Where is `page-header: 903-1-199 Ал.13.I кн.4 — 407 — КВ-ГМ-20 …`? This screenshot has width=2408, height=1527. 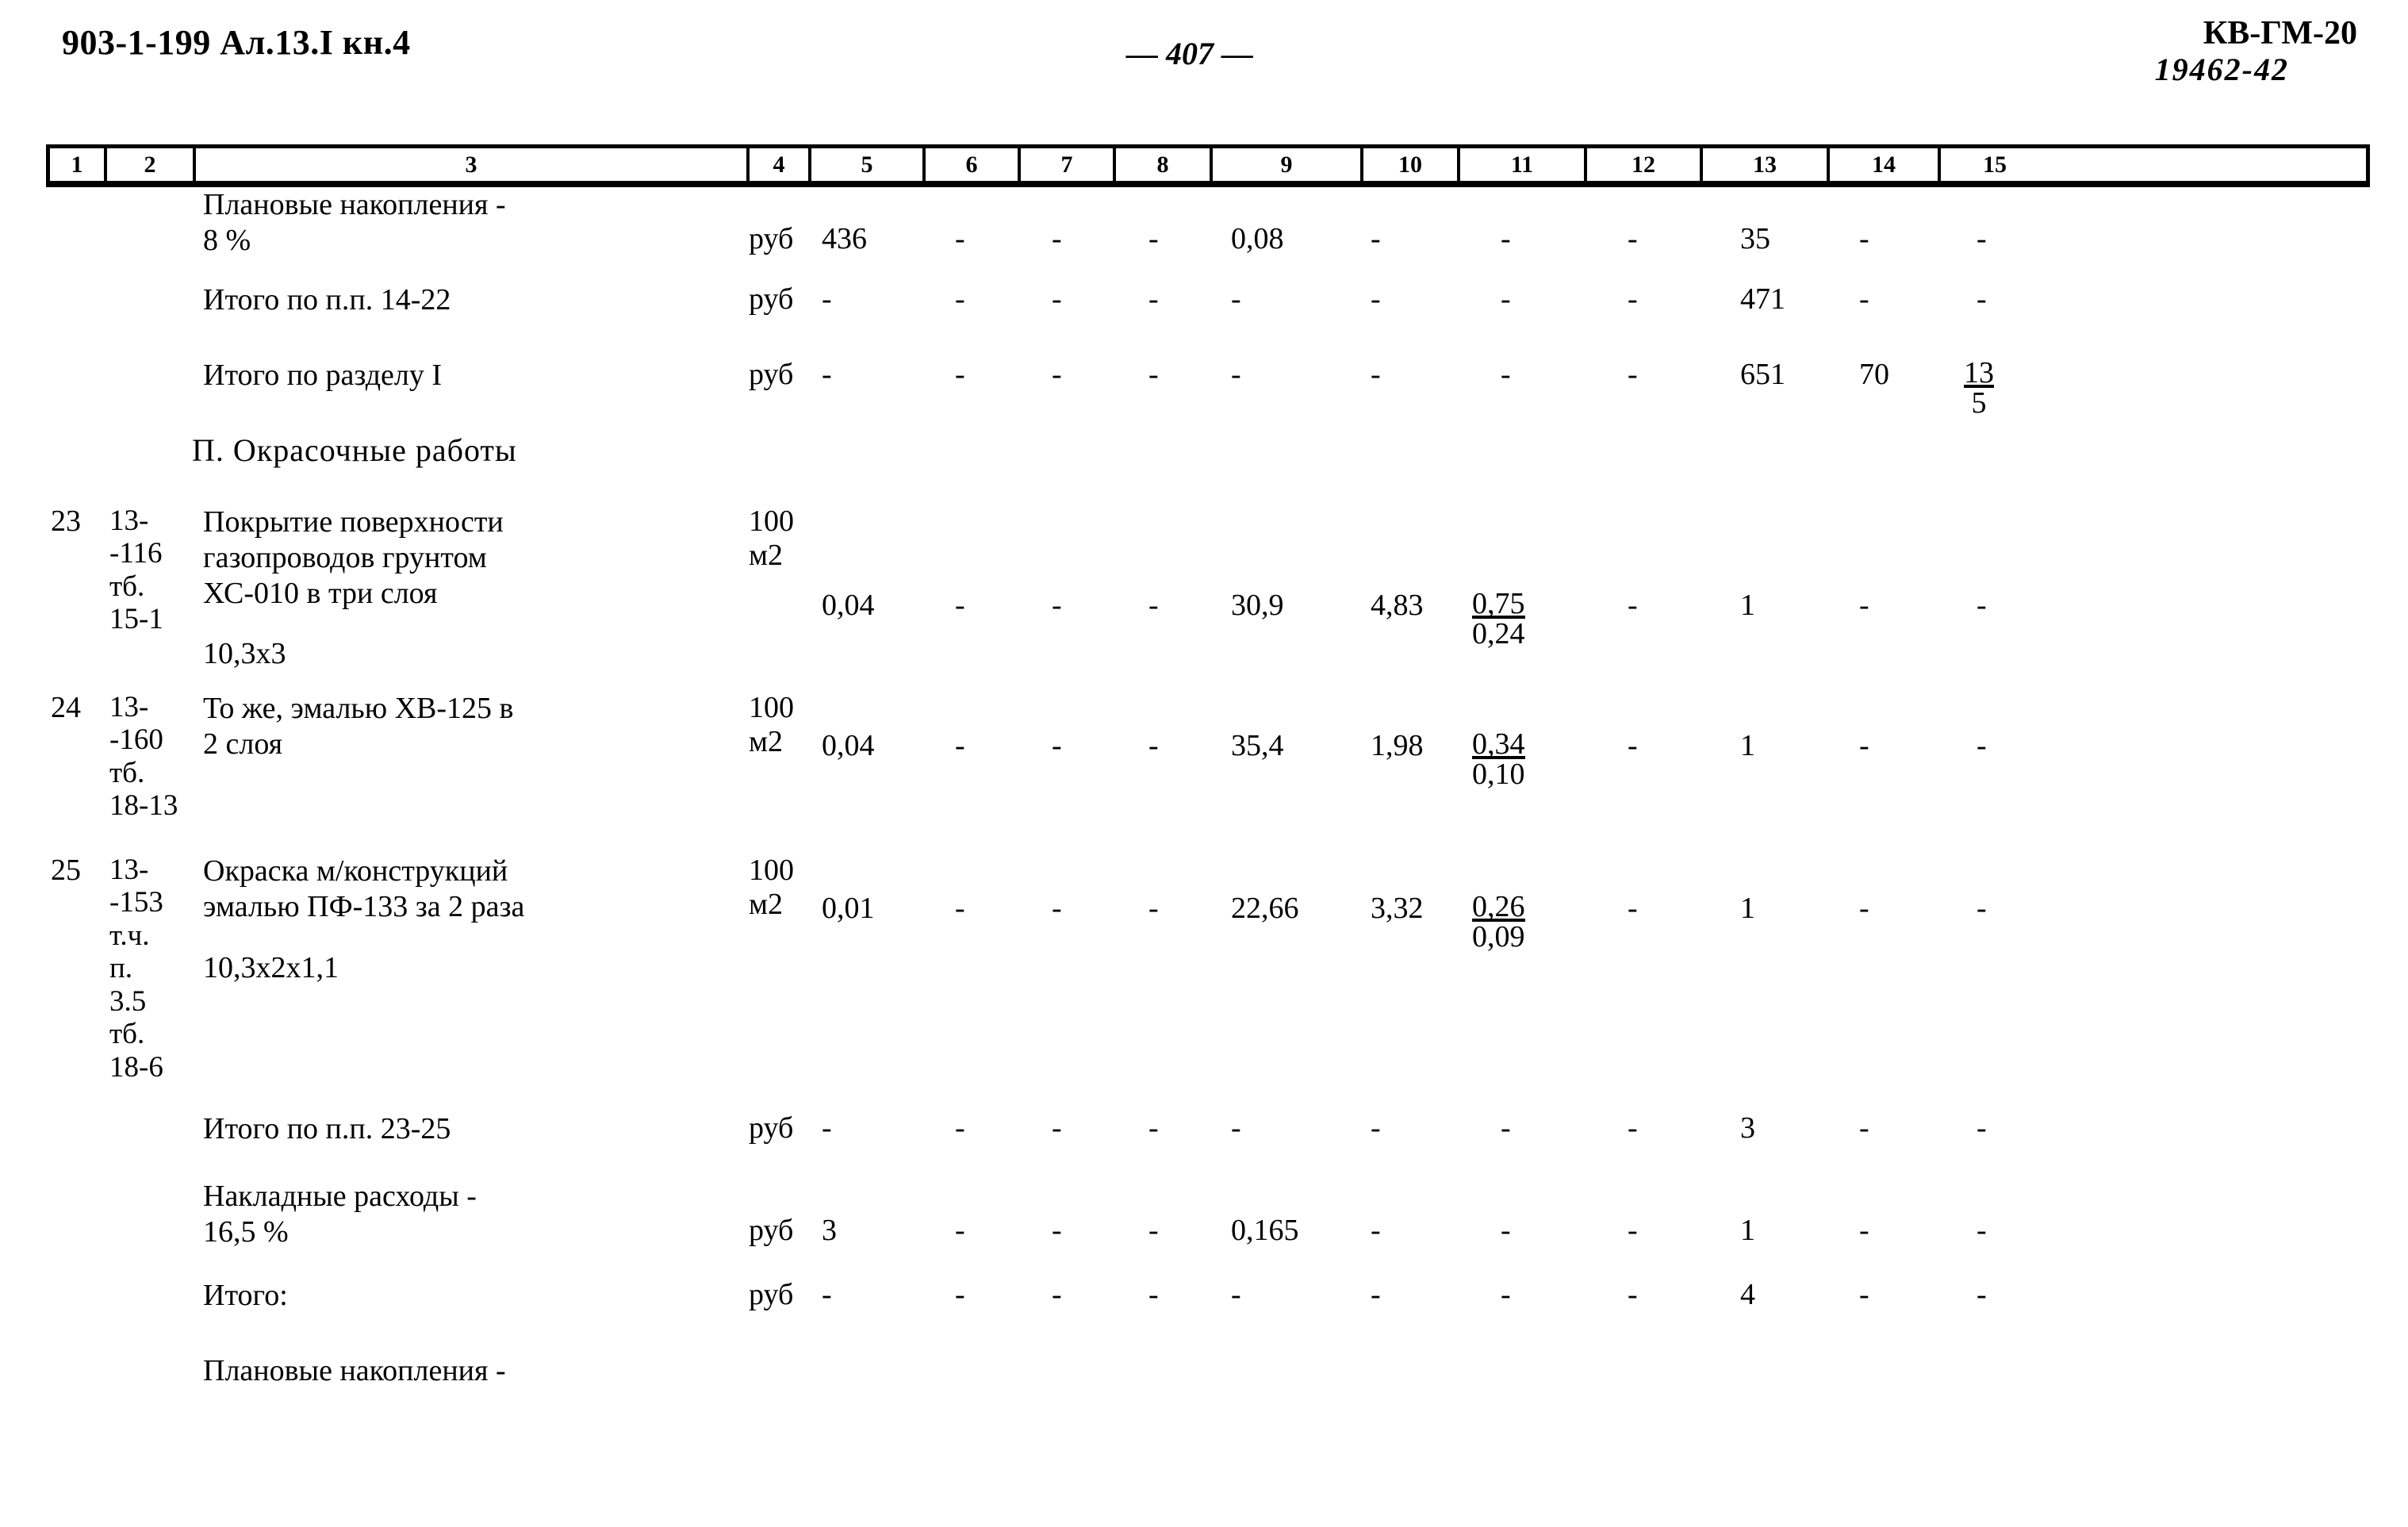 page-header: 903-1-199 Ал.13.I кн.4 — 407 — КВ-ГМ-20 … is located at coordinates (1204, 65).